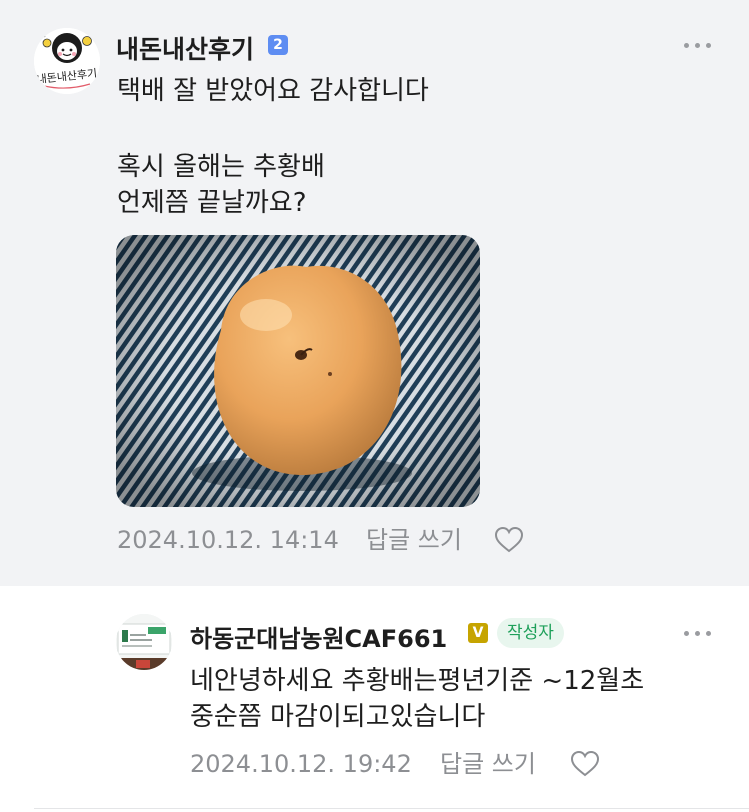 The image size is (749, 812). Describe the element at coordinates (700, 45) in the screenshot. I see `more-options-icon` at that location.